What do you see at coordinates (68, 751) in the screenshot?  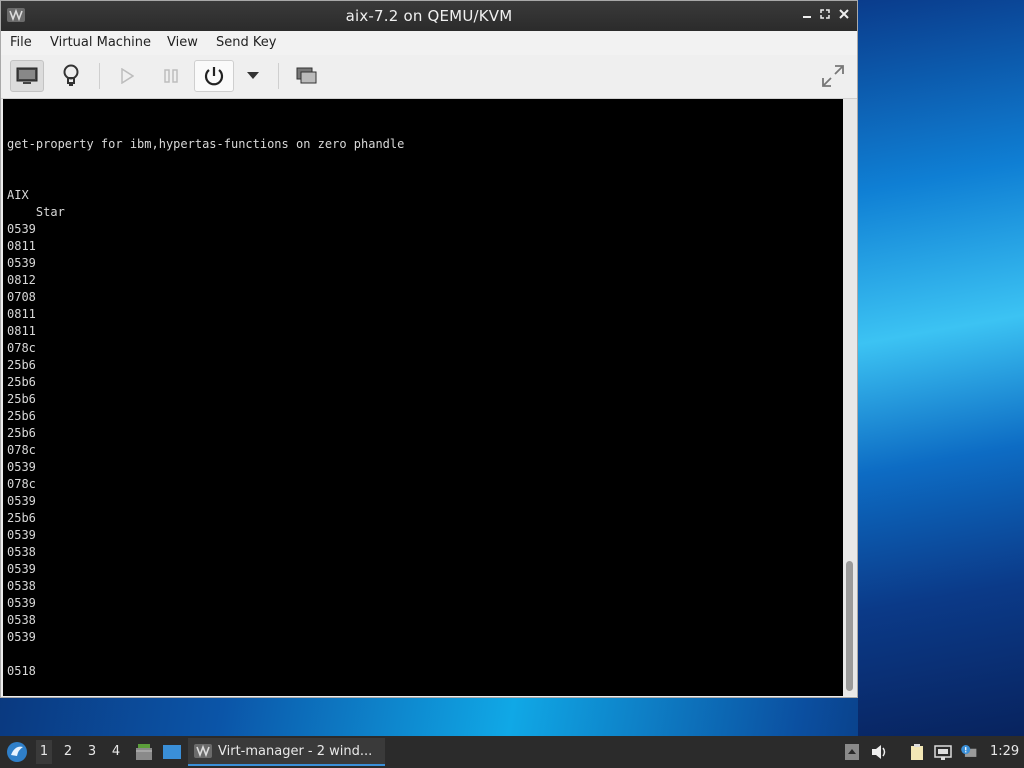 I see `workspace-2: 2` at bounding box center [68, 751].